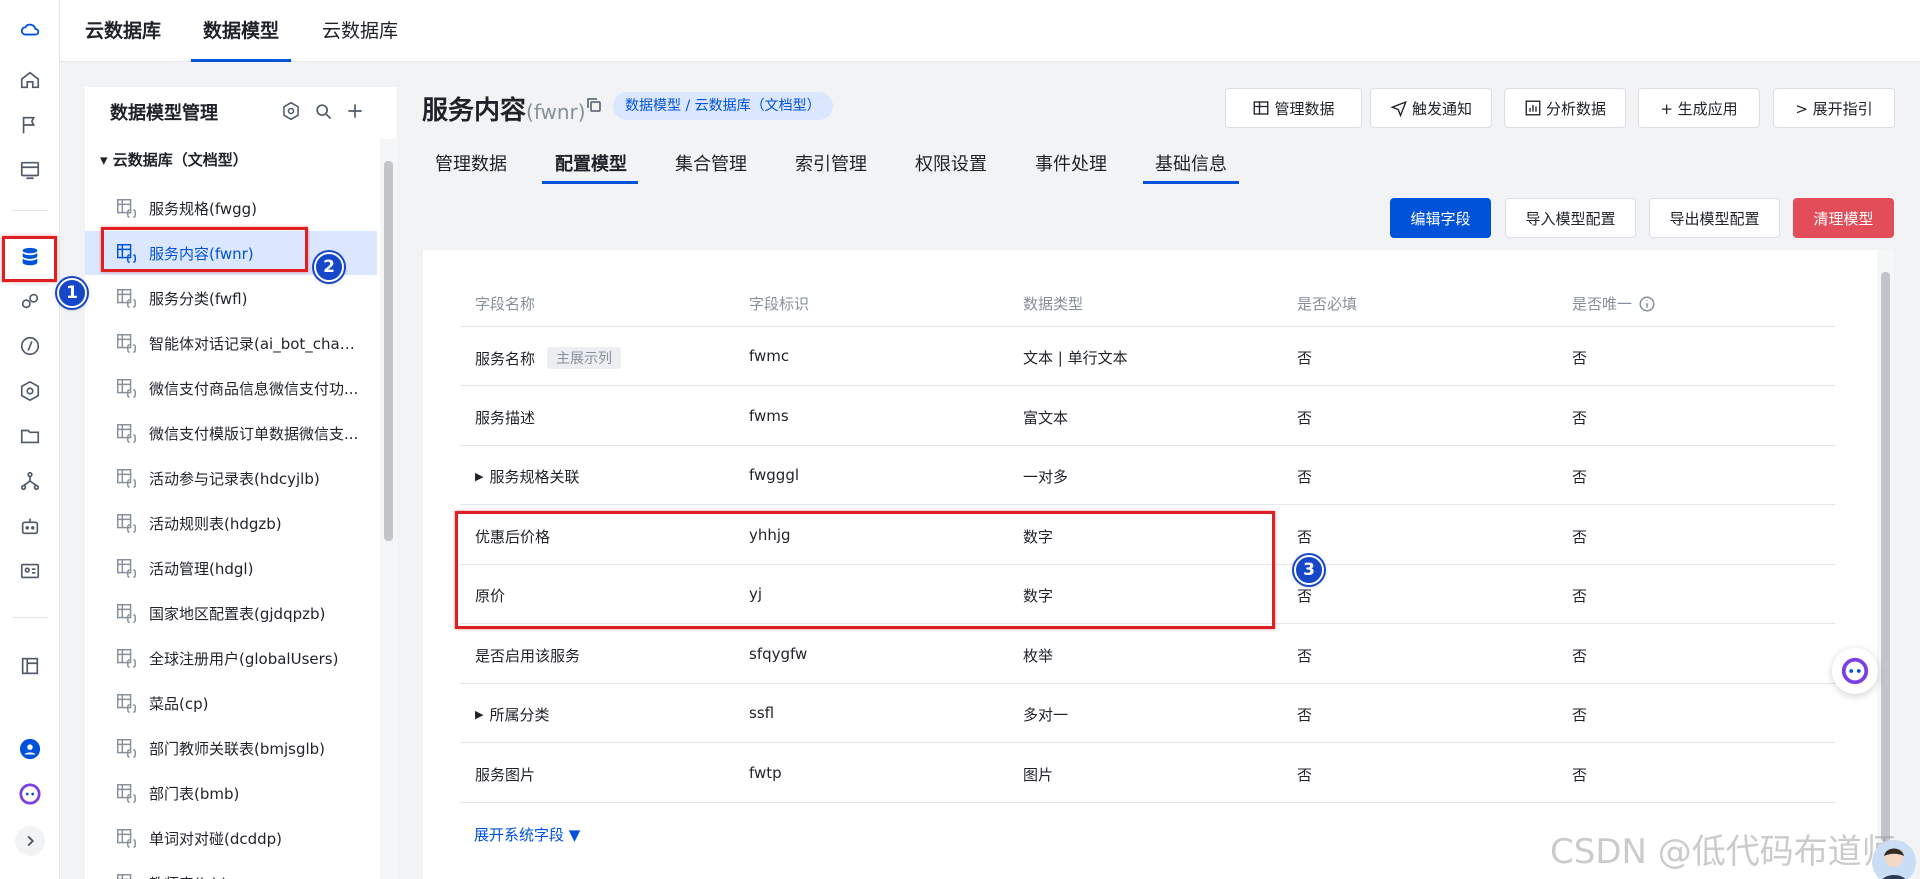  I want to click on annotation-badge-2: 2, so click(329, 267).